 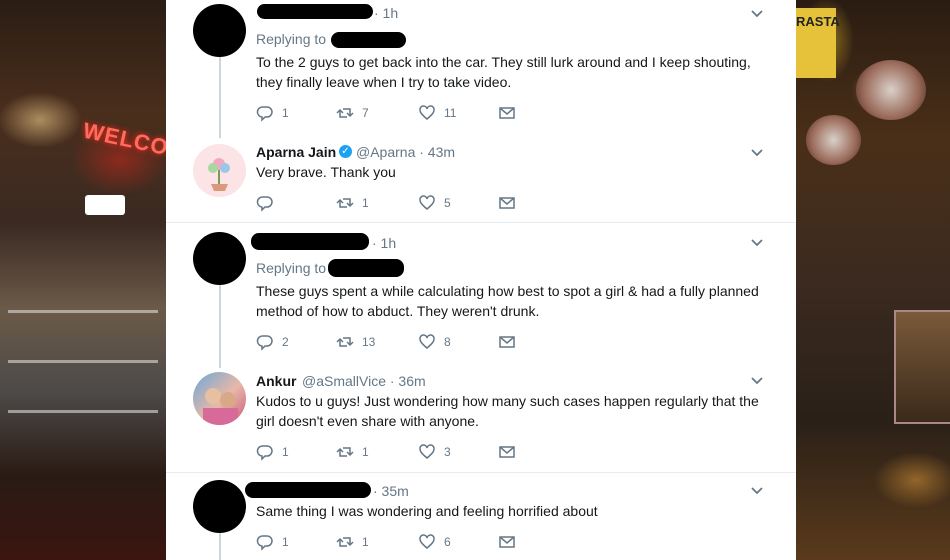 I want to click on retweet-button: 7, so click(x=352, y=113).